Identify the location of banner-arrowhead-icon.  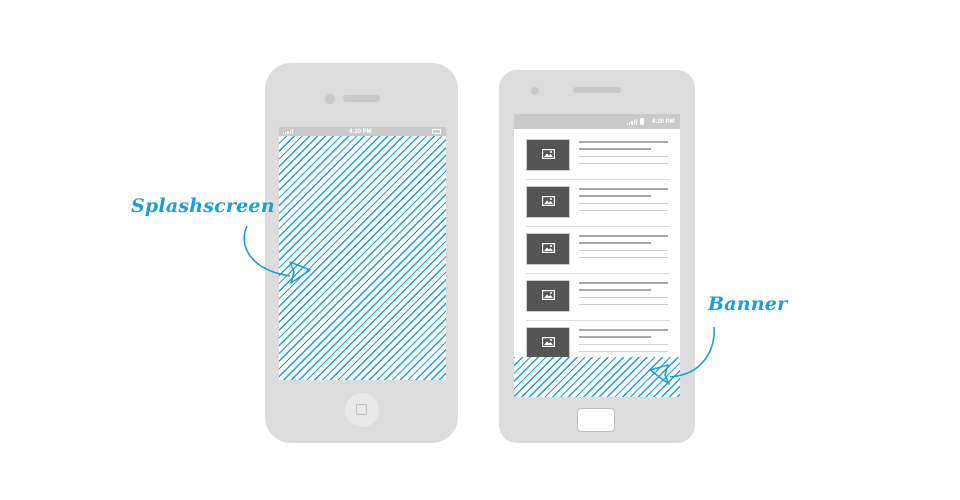
(659, 374).